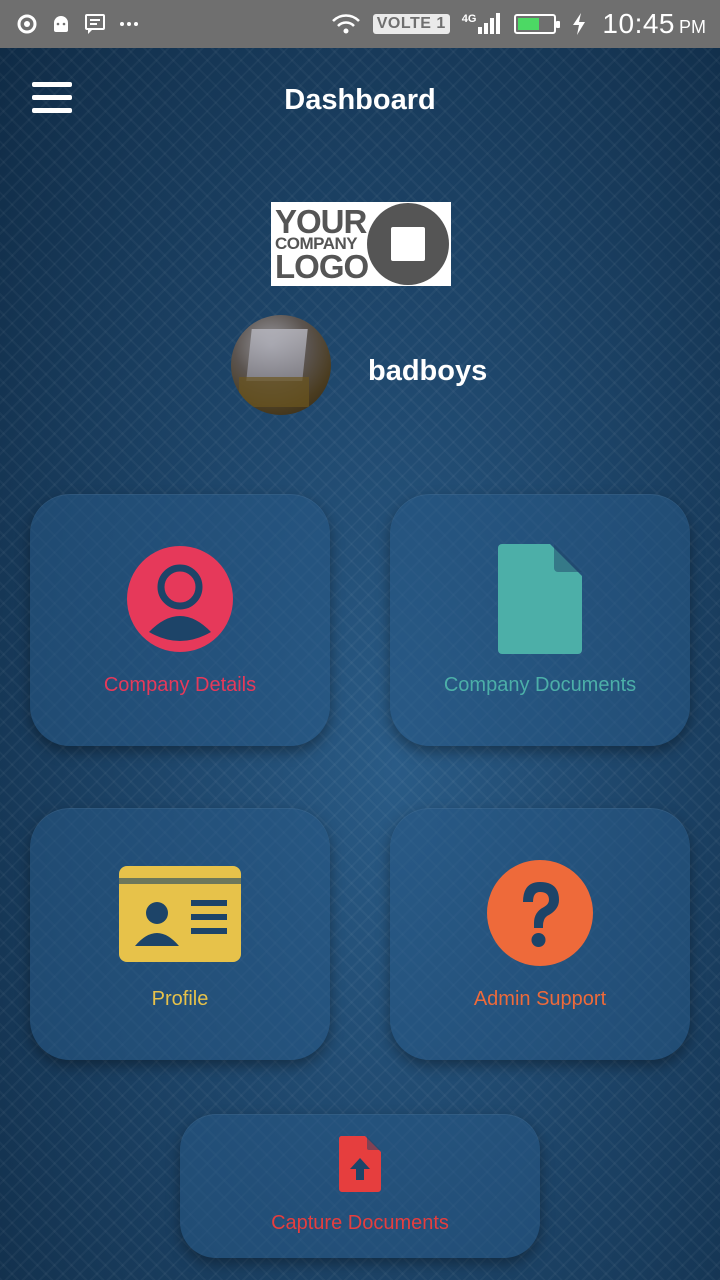  What do you see at coordinates (489, 23) in the screenshot?
I see `signal-icon` at bounding box center [489, 23].